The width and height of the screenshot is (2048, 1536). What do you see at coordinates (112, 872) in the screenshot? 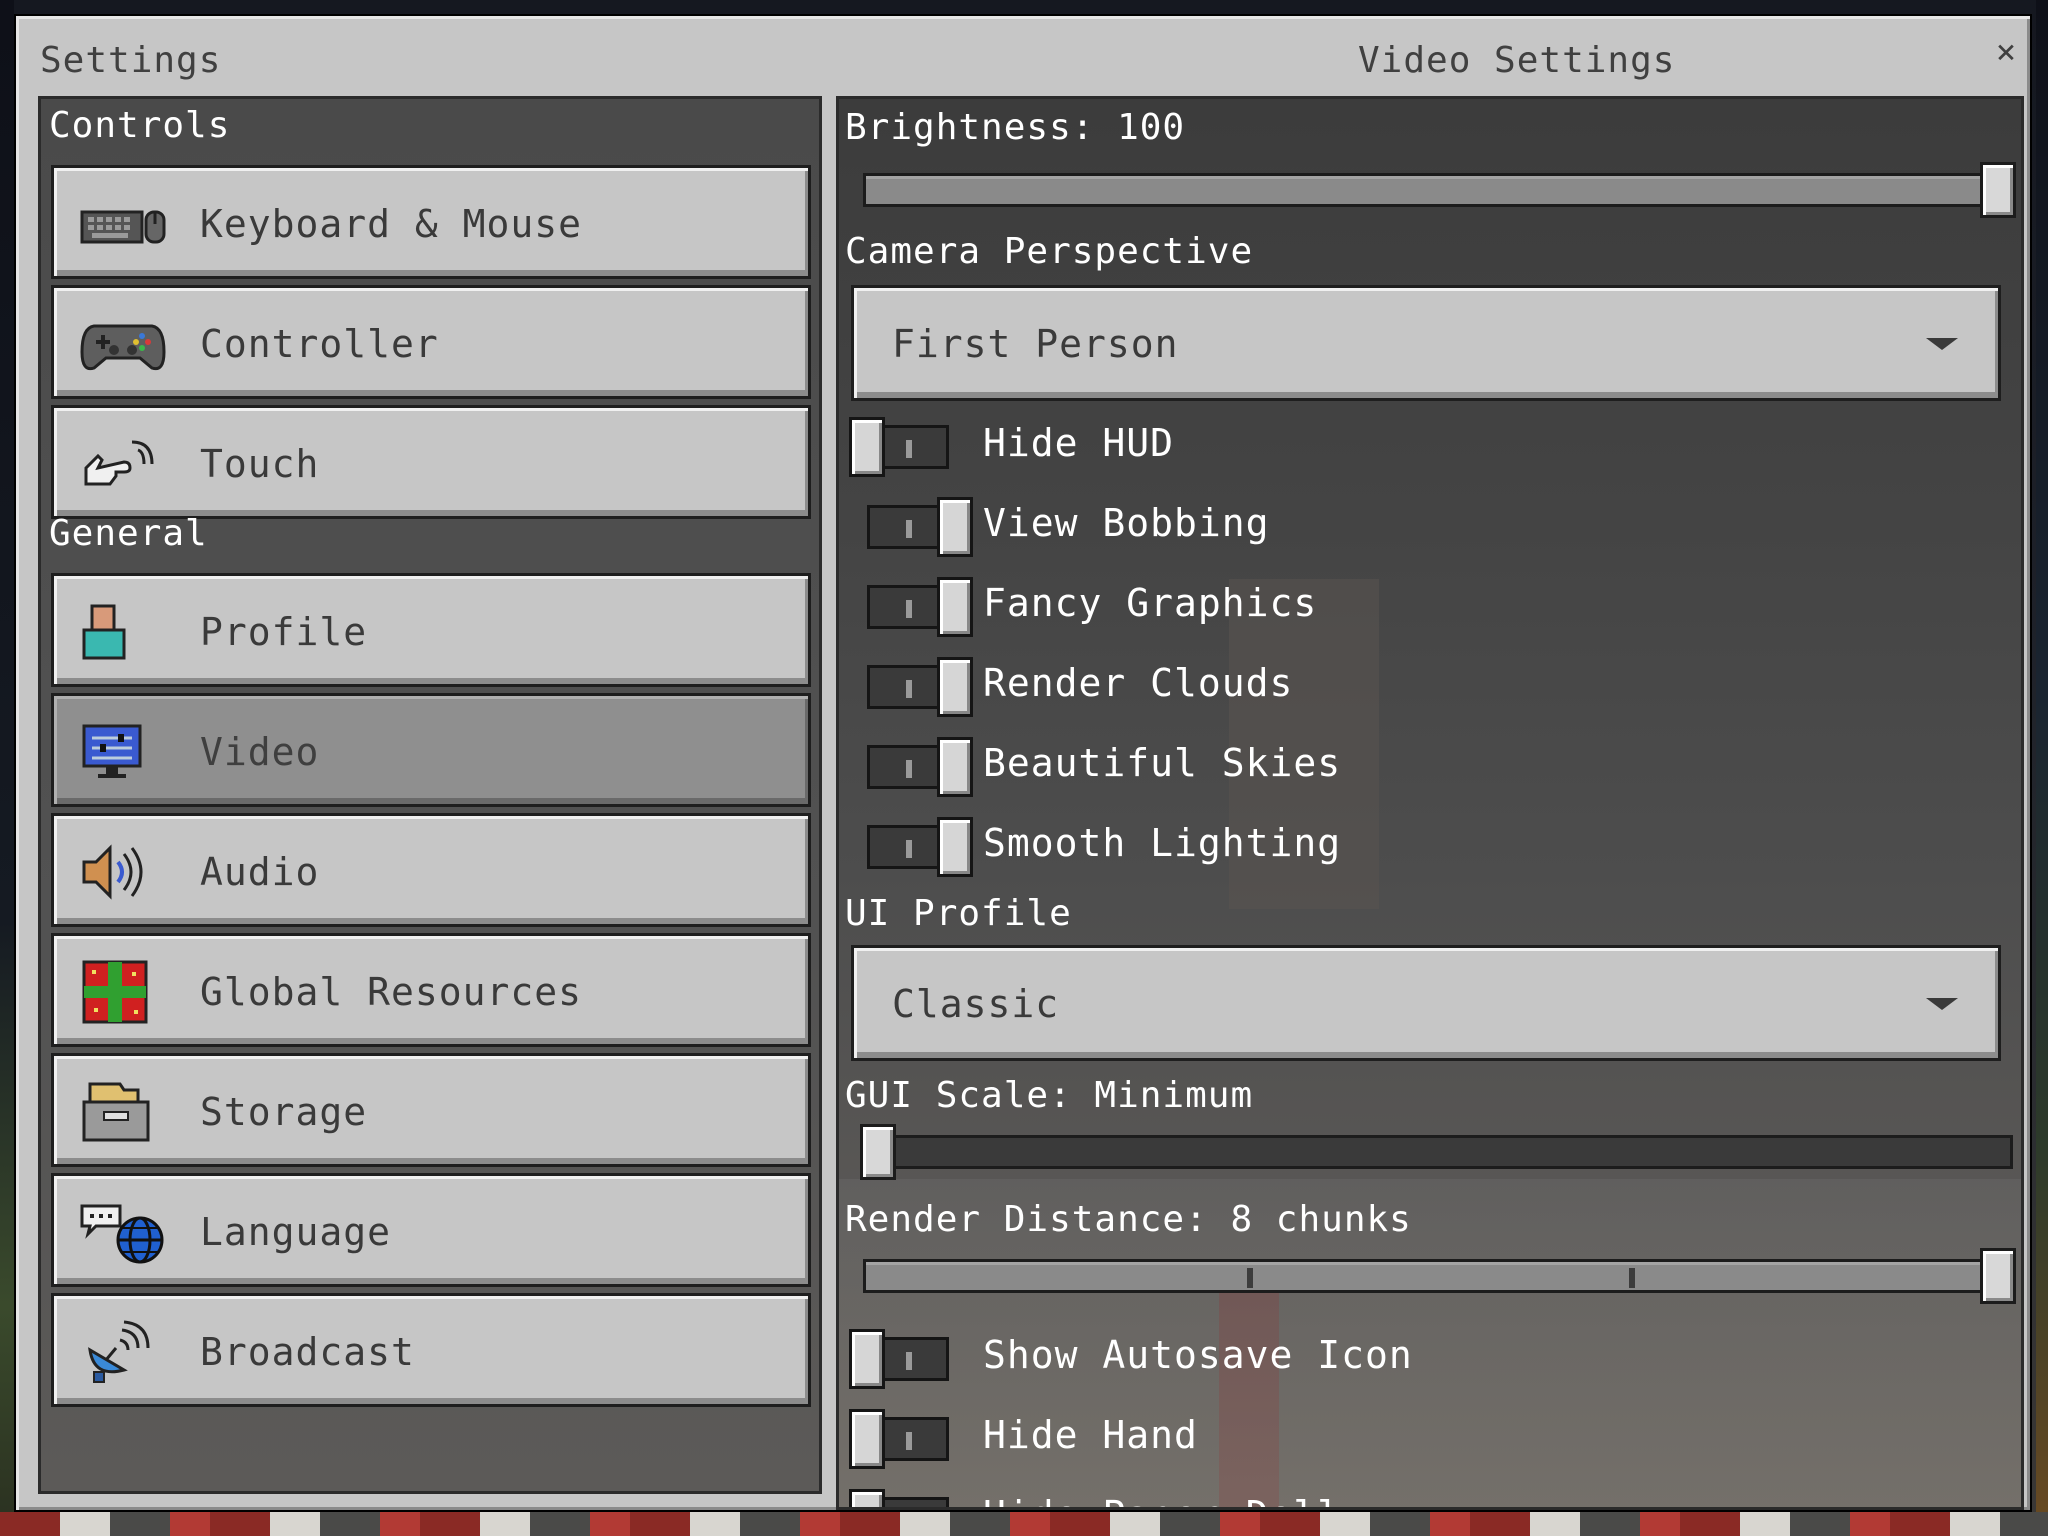
I see `speaker-icon` at bounding box center [112, 872].